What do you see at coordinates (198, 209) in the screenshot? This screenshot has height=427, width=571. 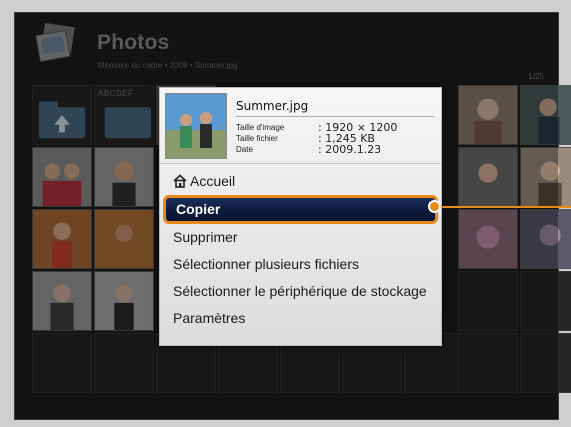 I see `menu-item-label: Copier` at bounding box center [198, 209].